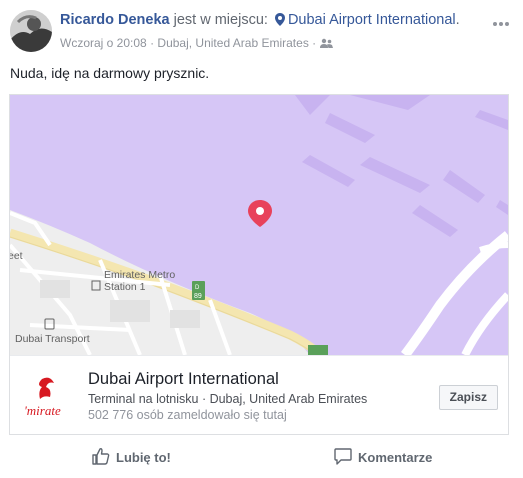 The width and height of the screenshot is (523, 478). What do you see at coordinates (372, 20) in the screenshot?
I see `place-link: Dubai Airport International` at bounding box center [372, 20].